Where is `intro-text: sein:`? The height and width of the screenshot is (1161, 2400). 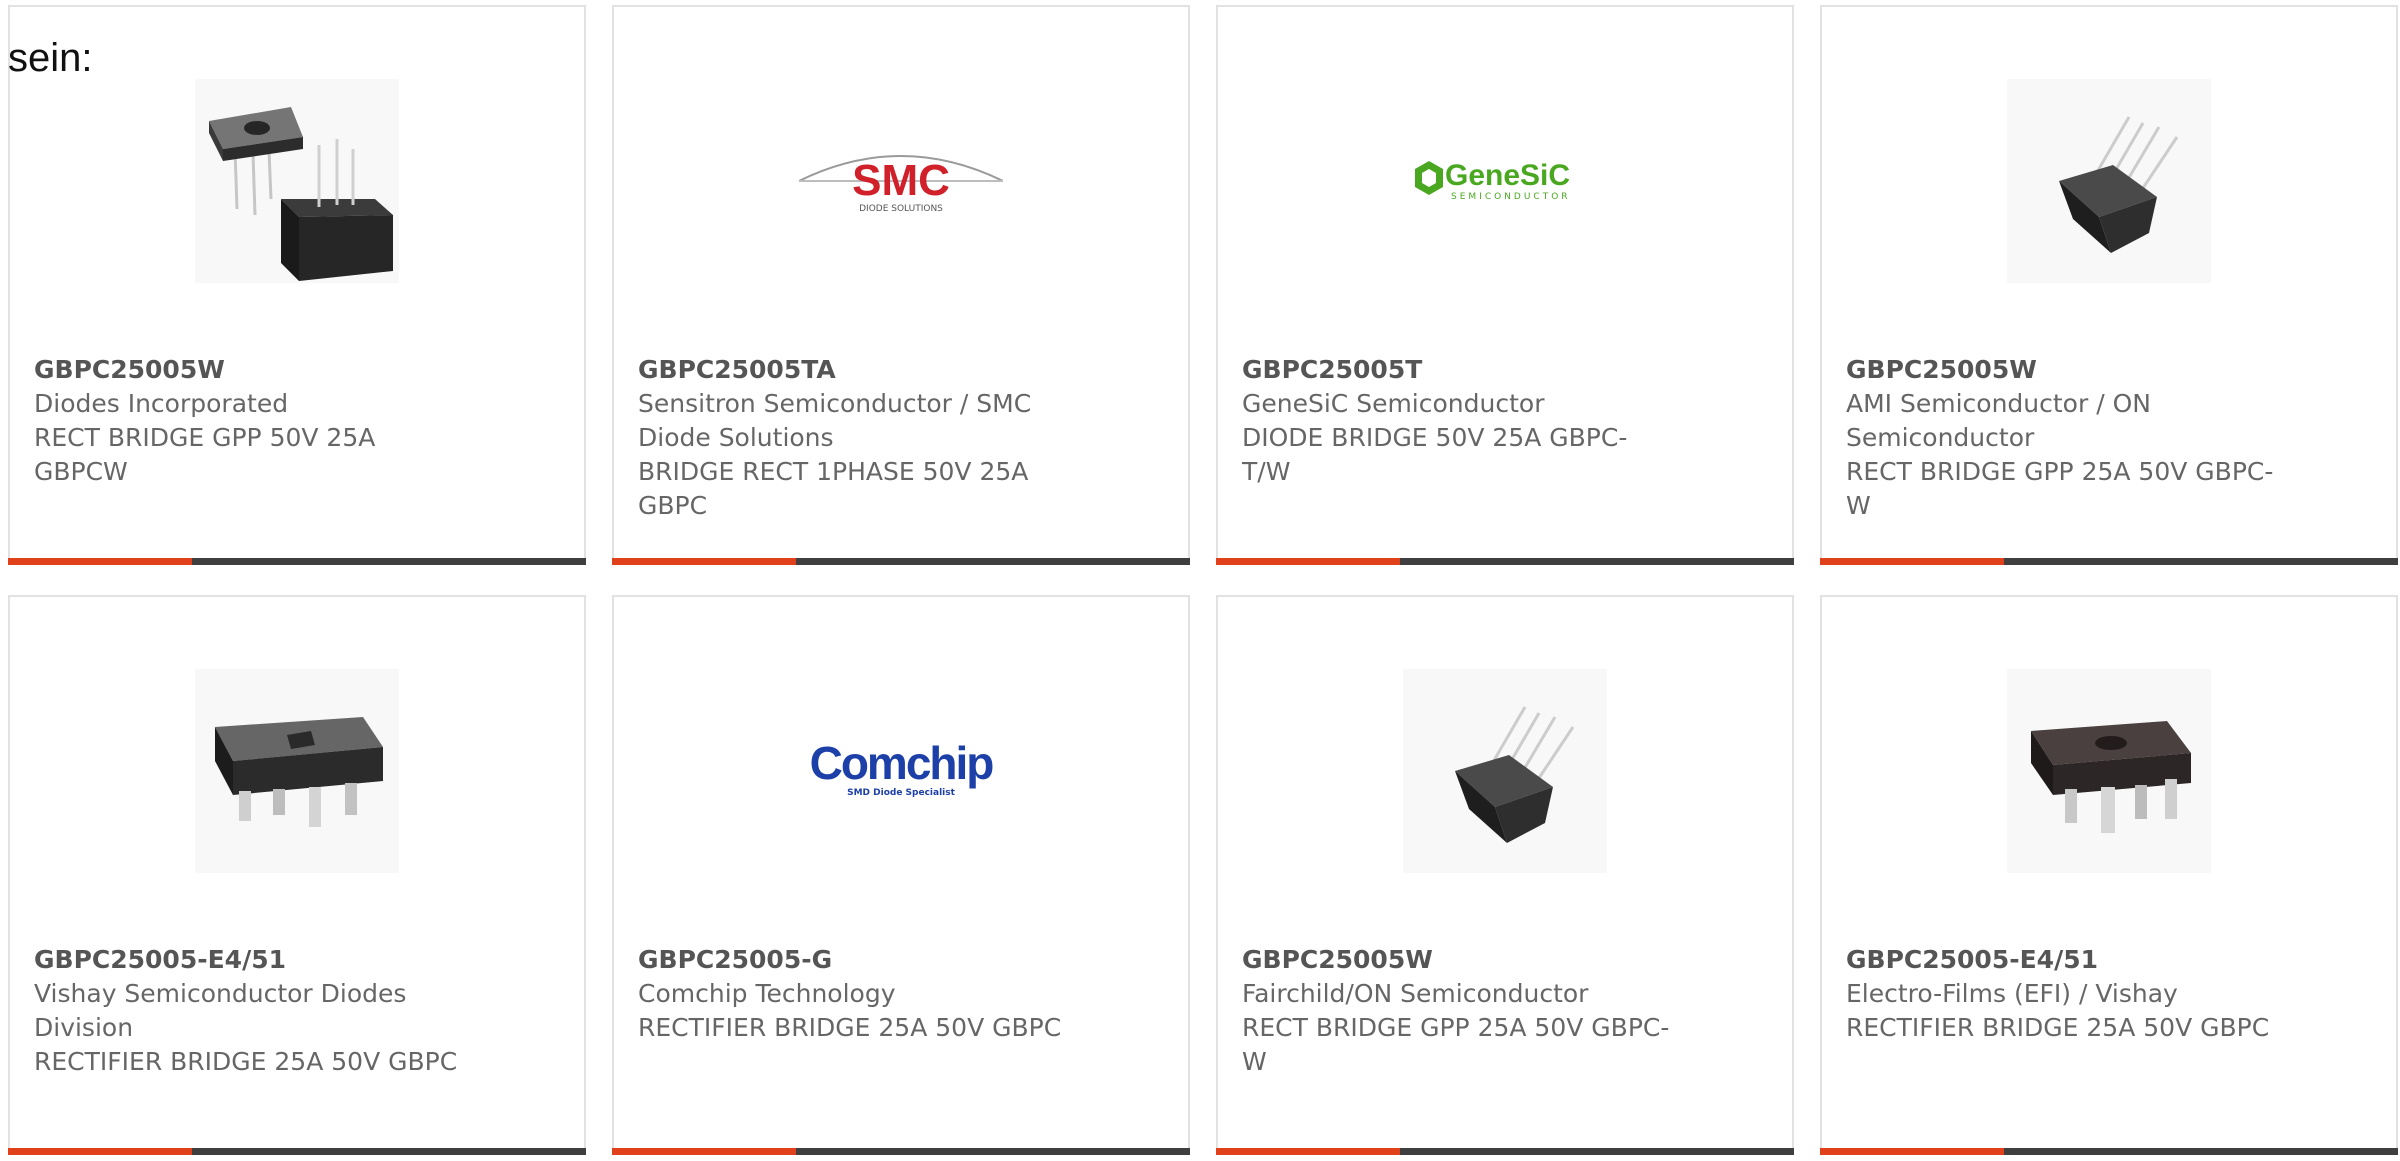 intro-text: sein: is located at coordinates (50, 58).